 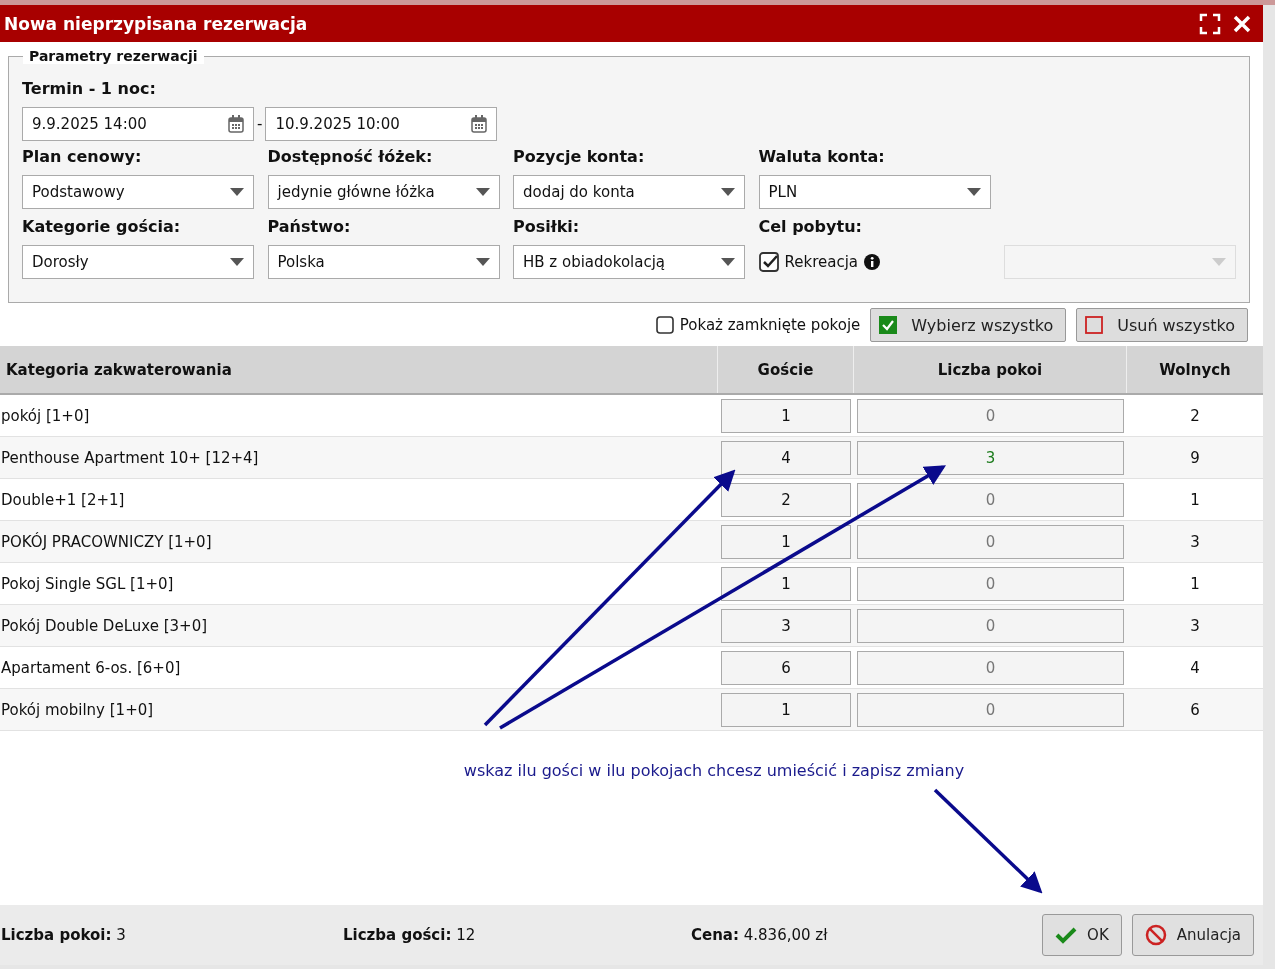 I want to click on table-cell-text: pokój [1+0], so click(x=45, y=415).